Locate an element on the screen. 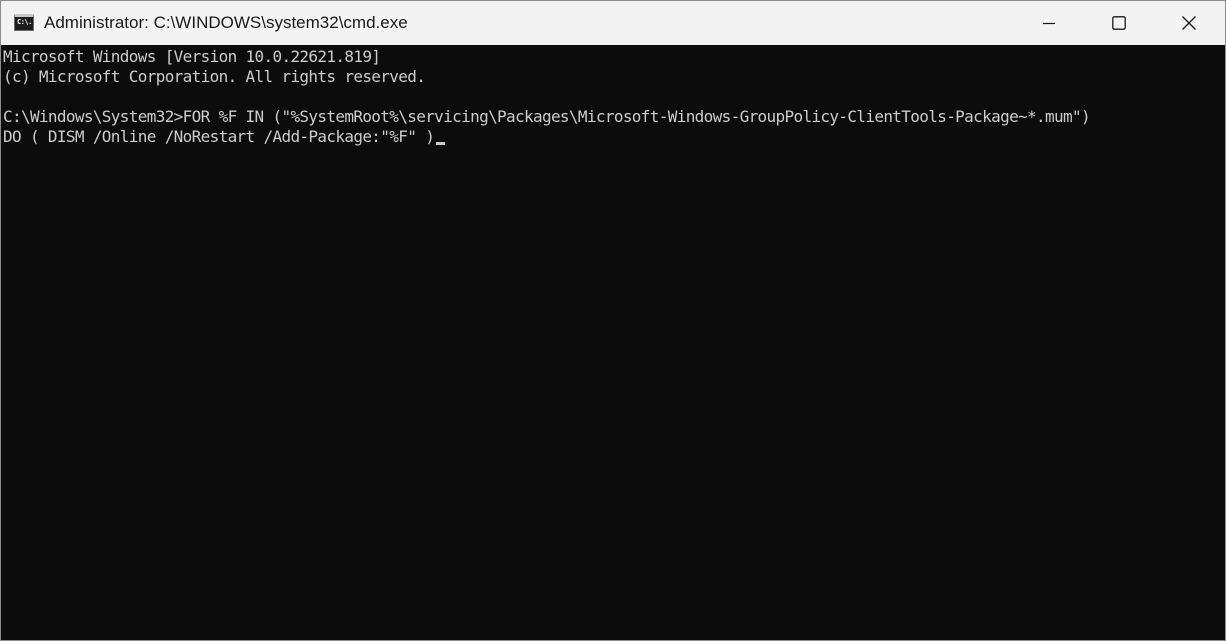  minimize-icon is located at coordinates (1049, 23).